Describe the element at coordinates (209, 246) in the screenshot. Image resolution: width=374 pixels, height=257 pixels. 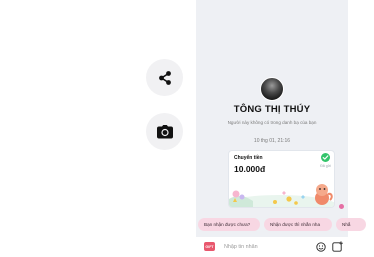
I see `gift-button: GIFT` at that location.